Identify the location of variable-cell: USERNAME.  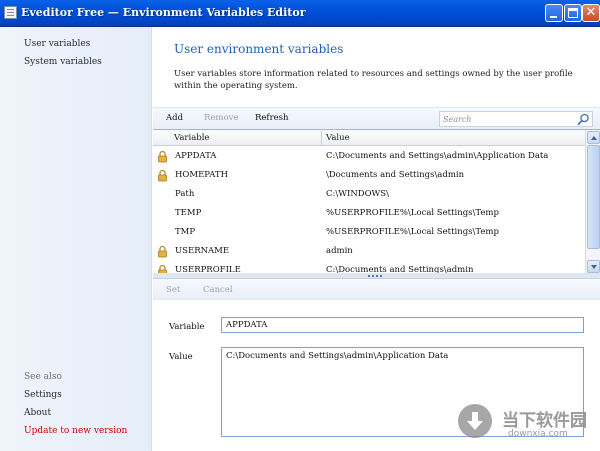
(202, 251).